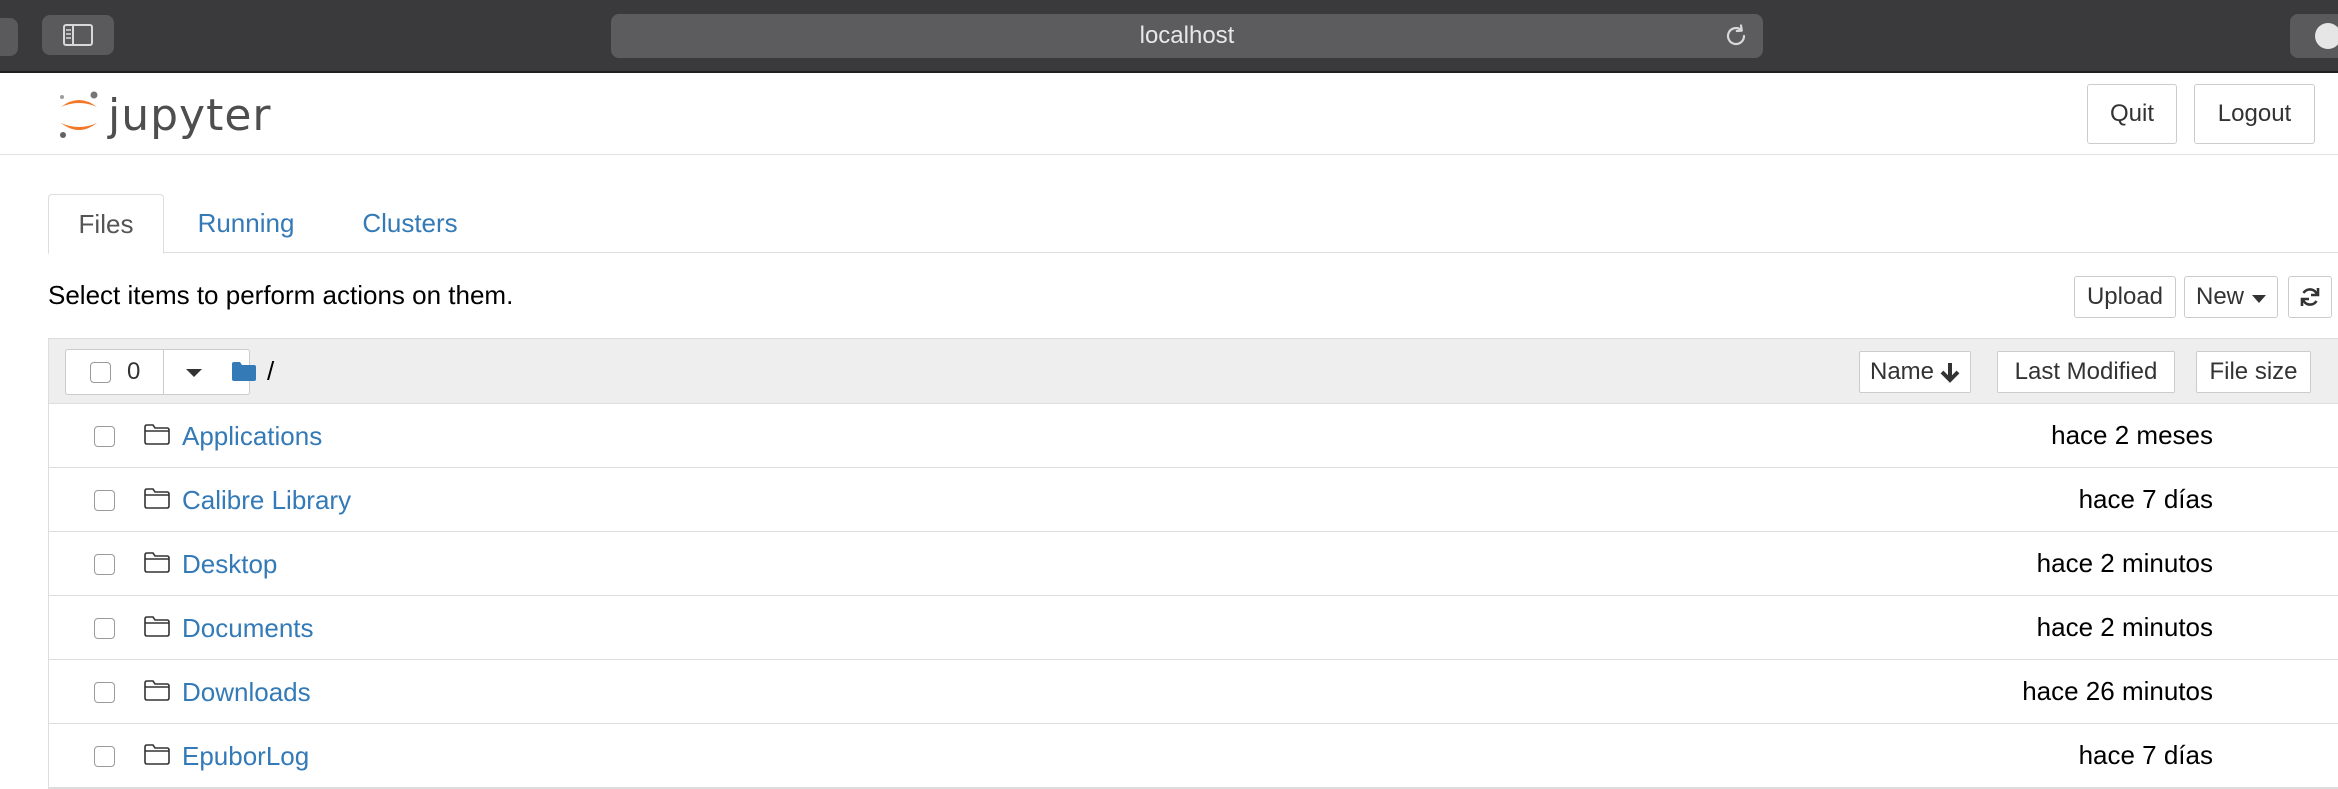 This screenshot has height=789, width=2338. What do you see at coordinates (1950, 373) in the screenshot?
I see `arrow-down-icon` at bounding box center [1950, 373].